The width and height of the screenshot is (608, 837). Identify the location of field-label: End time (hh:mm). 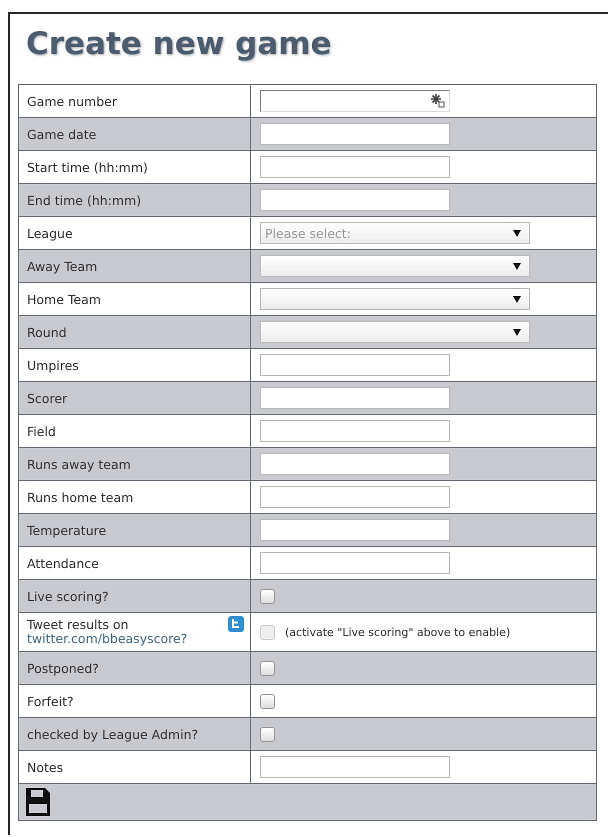
(84, 200).